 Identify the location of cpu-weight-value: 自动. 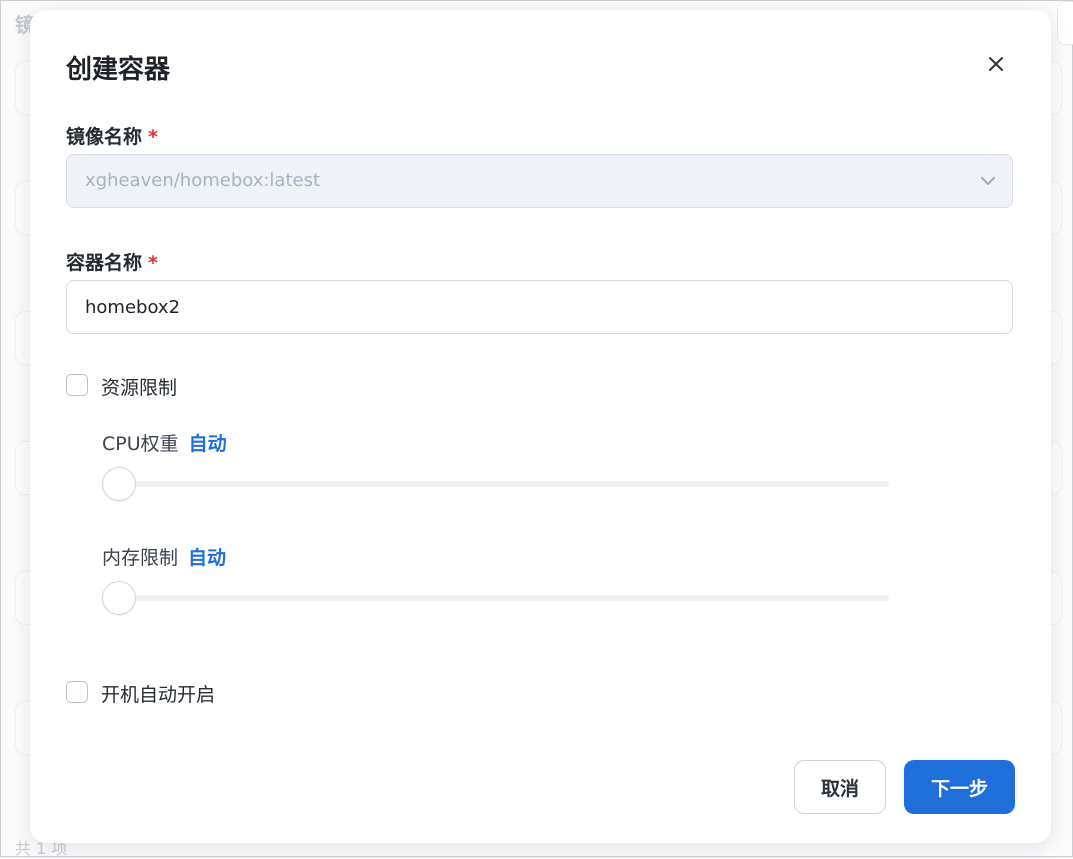
(207, 444).